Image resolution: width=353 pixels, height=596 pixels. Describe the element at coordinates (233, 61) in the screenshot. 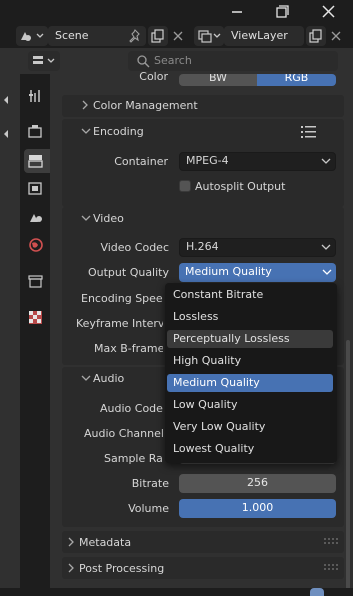

I see `search-input: Search` at that location.